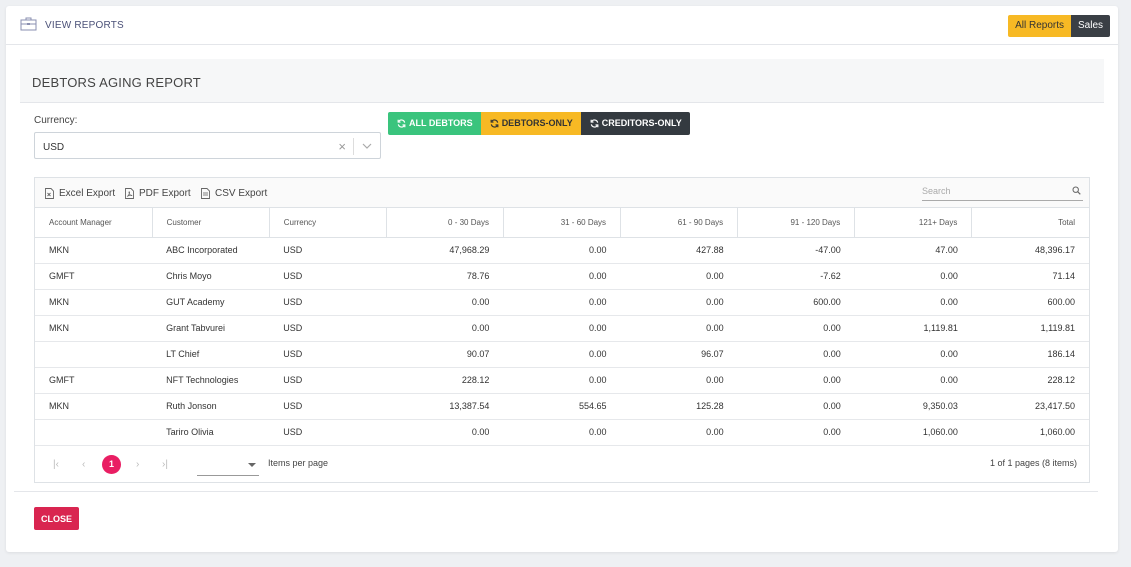 This screenshot has height=567, width=1131. I want to click on column-header: Total, so click(1030, 223).